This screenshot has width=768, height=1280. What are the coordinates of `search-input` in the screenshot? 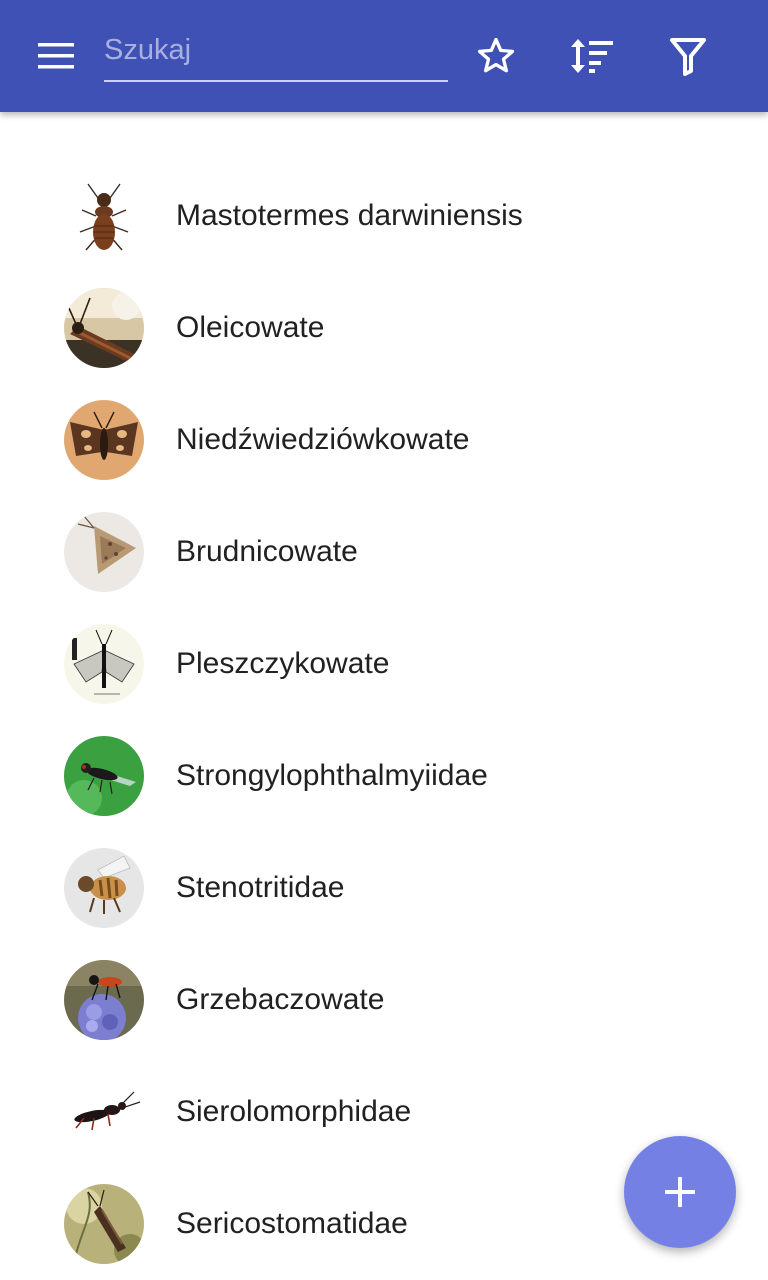 It's located at (274, 50).